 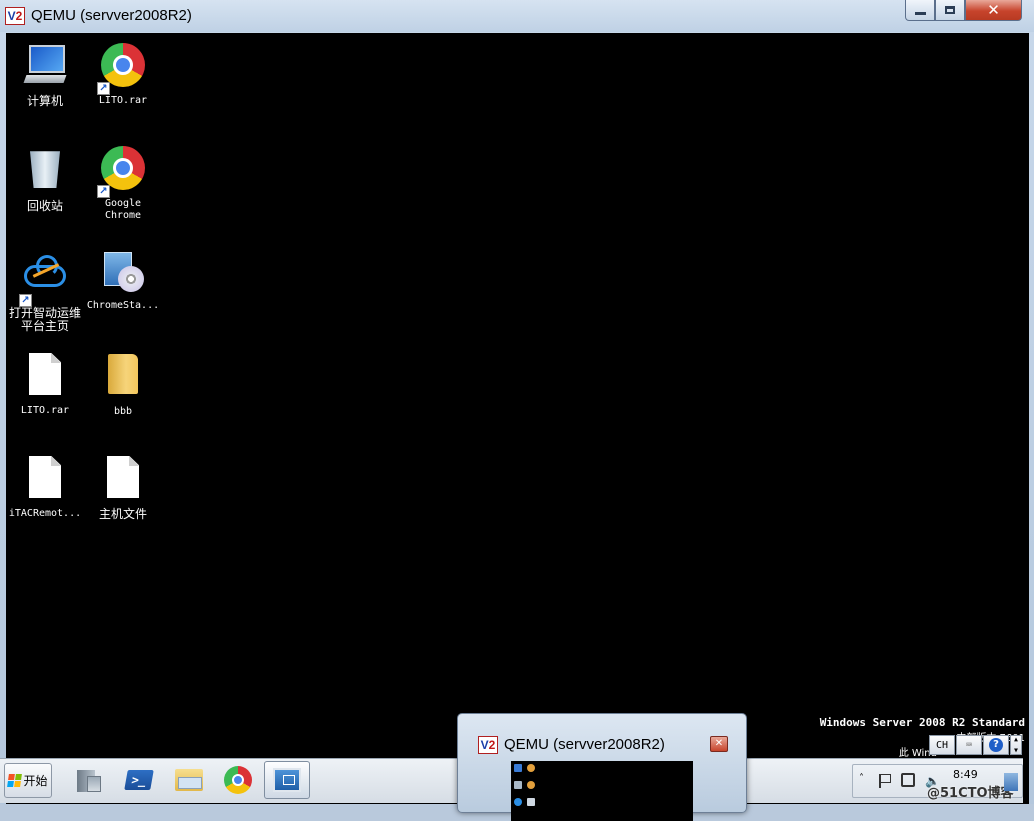 I want to click on close-icon: ✕, so click(x=993, y=10).